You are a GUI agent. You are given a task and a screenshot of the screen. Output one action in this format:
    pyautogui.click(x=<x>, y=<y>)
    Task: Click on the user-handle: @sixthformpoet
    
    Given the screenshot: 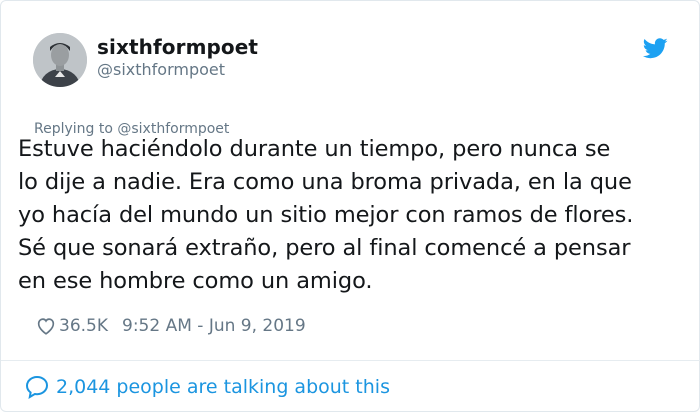 What is the action you would take?
    pyautogui.click(x=161, y=69)
    